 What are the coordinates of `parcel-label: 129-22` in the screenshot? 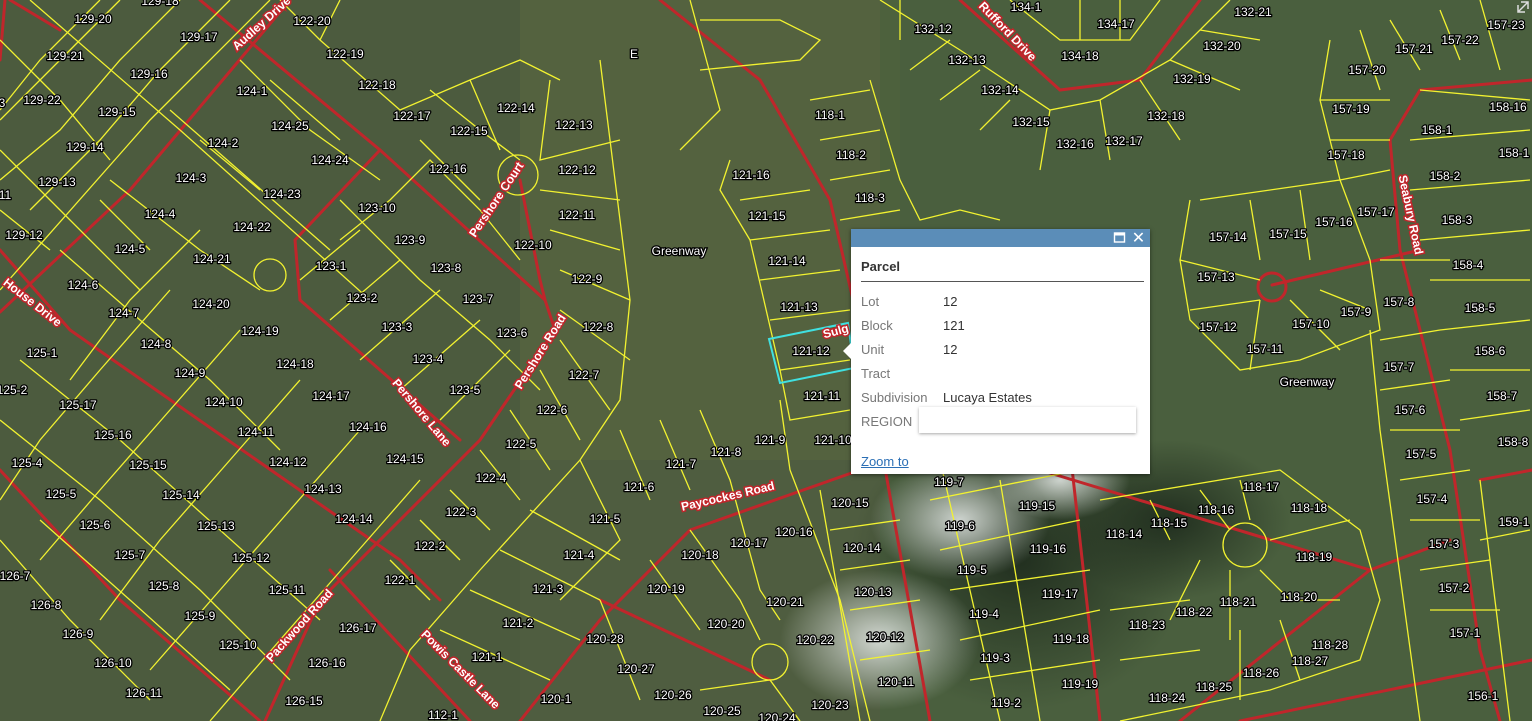 It's located at (42, 100).